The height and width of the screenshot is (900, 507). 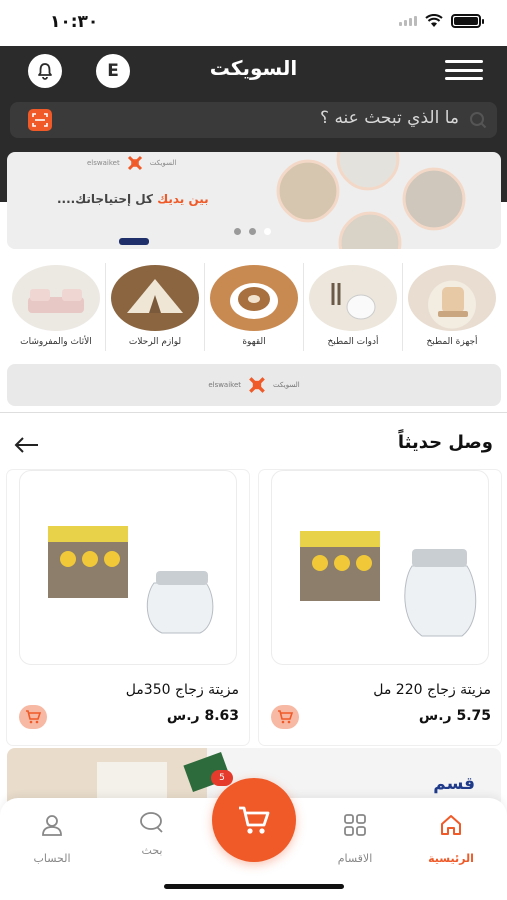 I want to click on section-title: وصل حديثاً, so click(x=445, y=442).